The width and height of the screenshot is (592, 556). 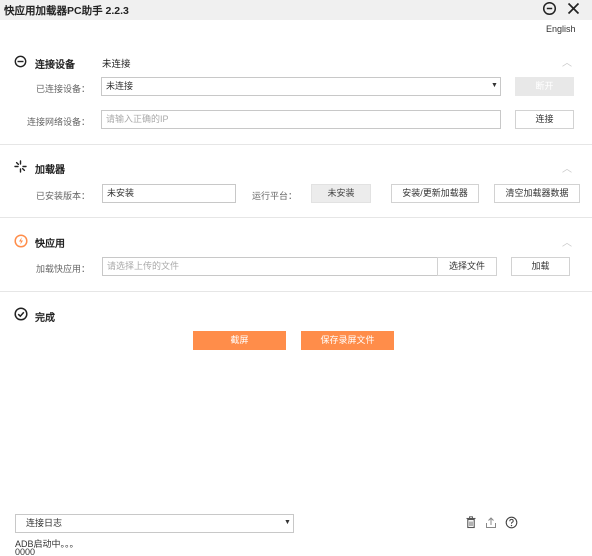 What do you see at coordinates (55, 65) in the screenshot?
I see `connect-section-title: 连接设备` at bounding box center [55, 65].